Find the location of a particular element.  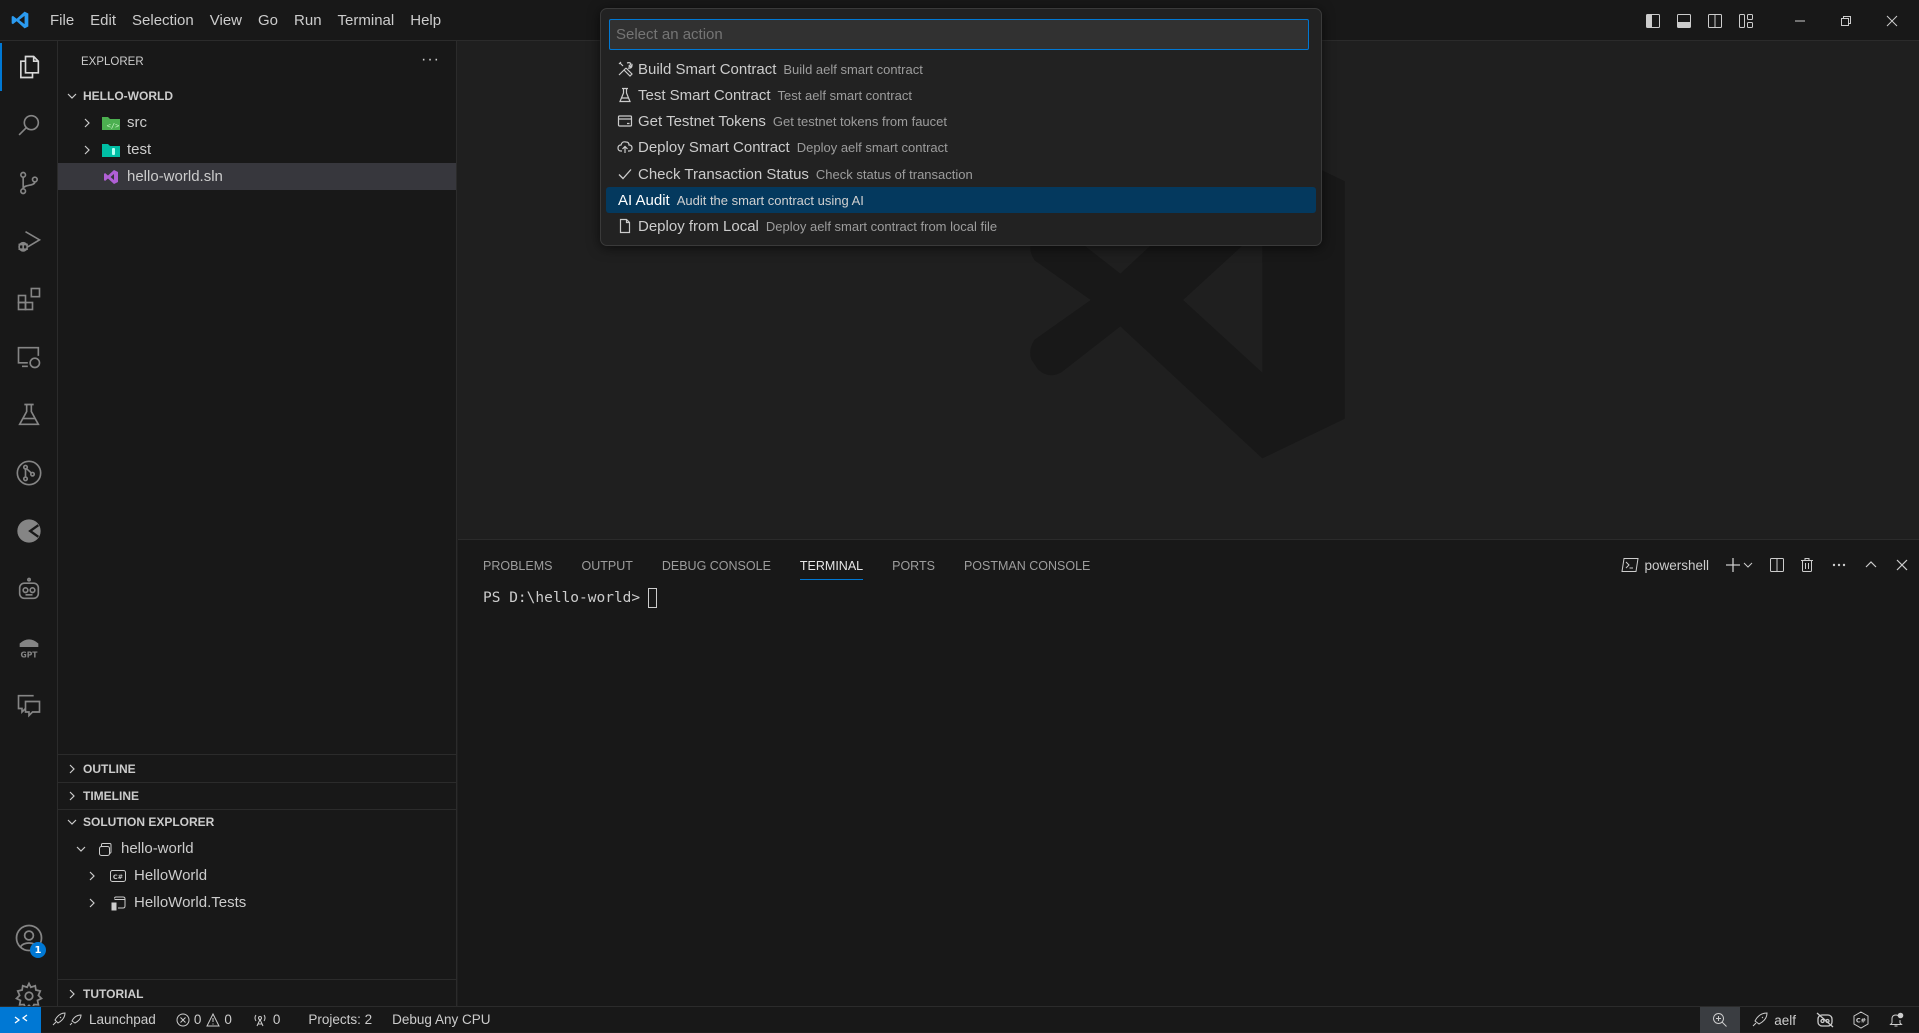

palette-item-label: AI Audit is located at coordinates (644, 200).